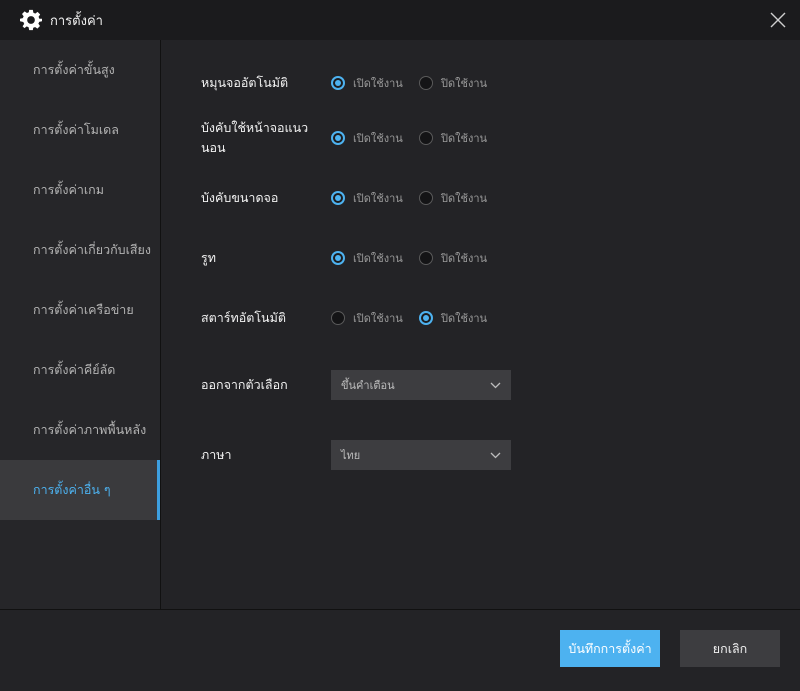 The image size is (800, 691). I want to click on sidebar-item-audio: การตั้งค่าเกี่ยวกับเสียง, so click(80, 250).